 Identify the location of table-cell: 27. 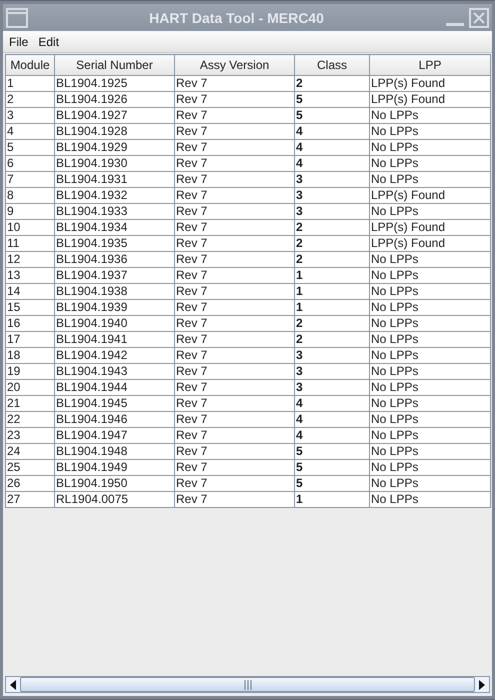
(30, 500).